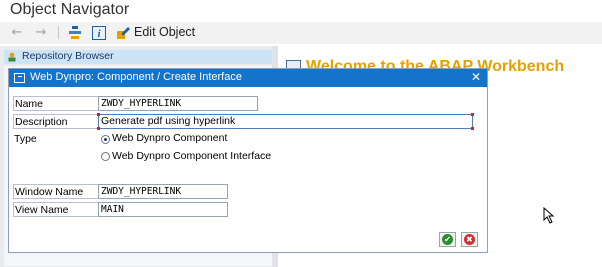  Describe the element at coordinates (163, 209) in the screenshot. I see `view-name-input: MAIN` at that location.